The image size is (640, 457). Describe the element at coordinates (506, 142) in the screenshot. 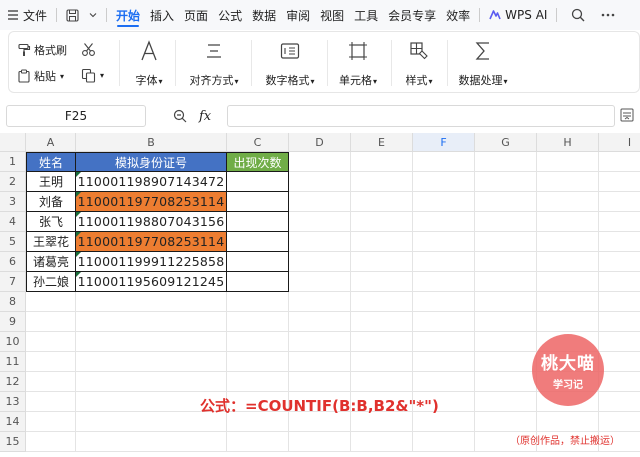

I see `column-header-g: G` at that location.